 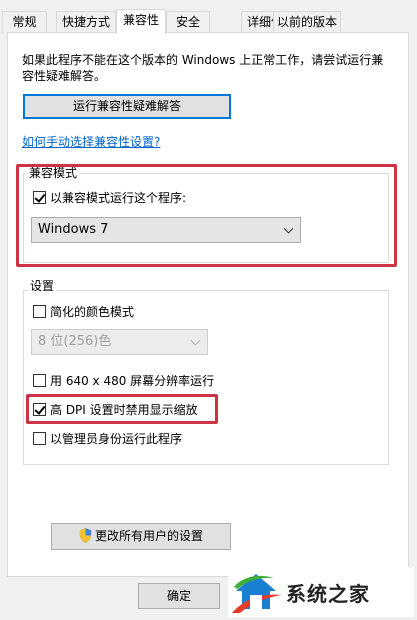 I want to click on change-all-users-button: 更改所有用户的设置, so click(x=141, y=536).